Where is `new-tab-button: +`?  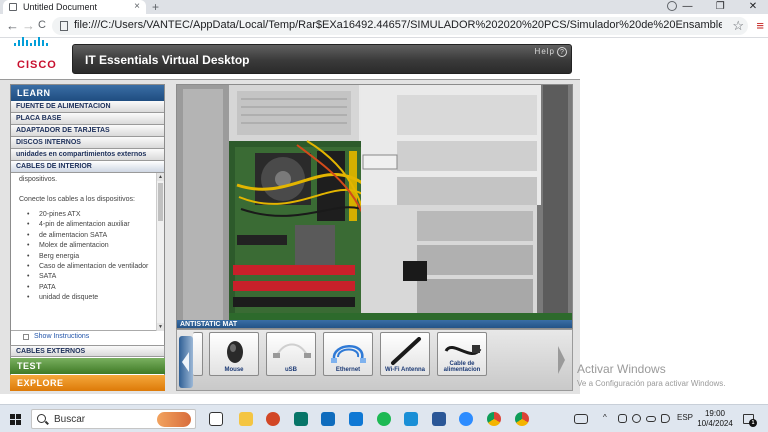
new-tab-button: + is located at coordinates (155, 7).